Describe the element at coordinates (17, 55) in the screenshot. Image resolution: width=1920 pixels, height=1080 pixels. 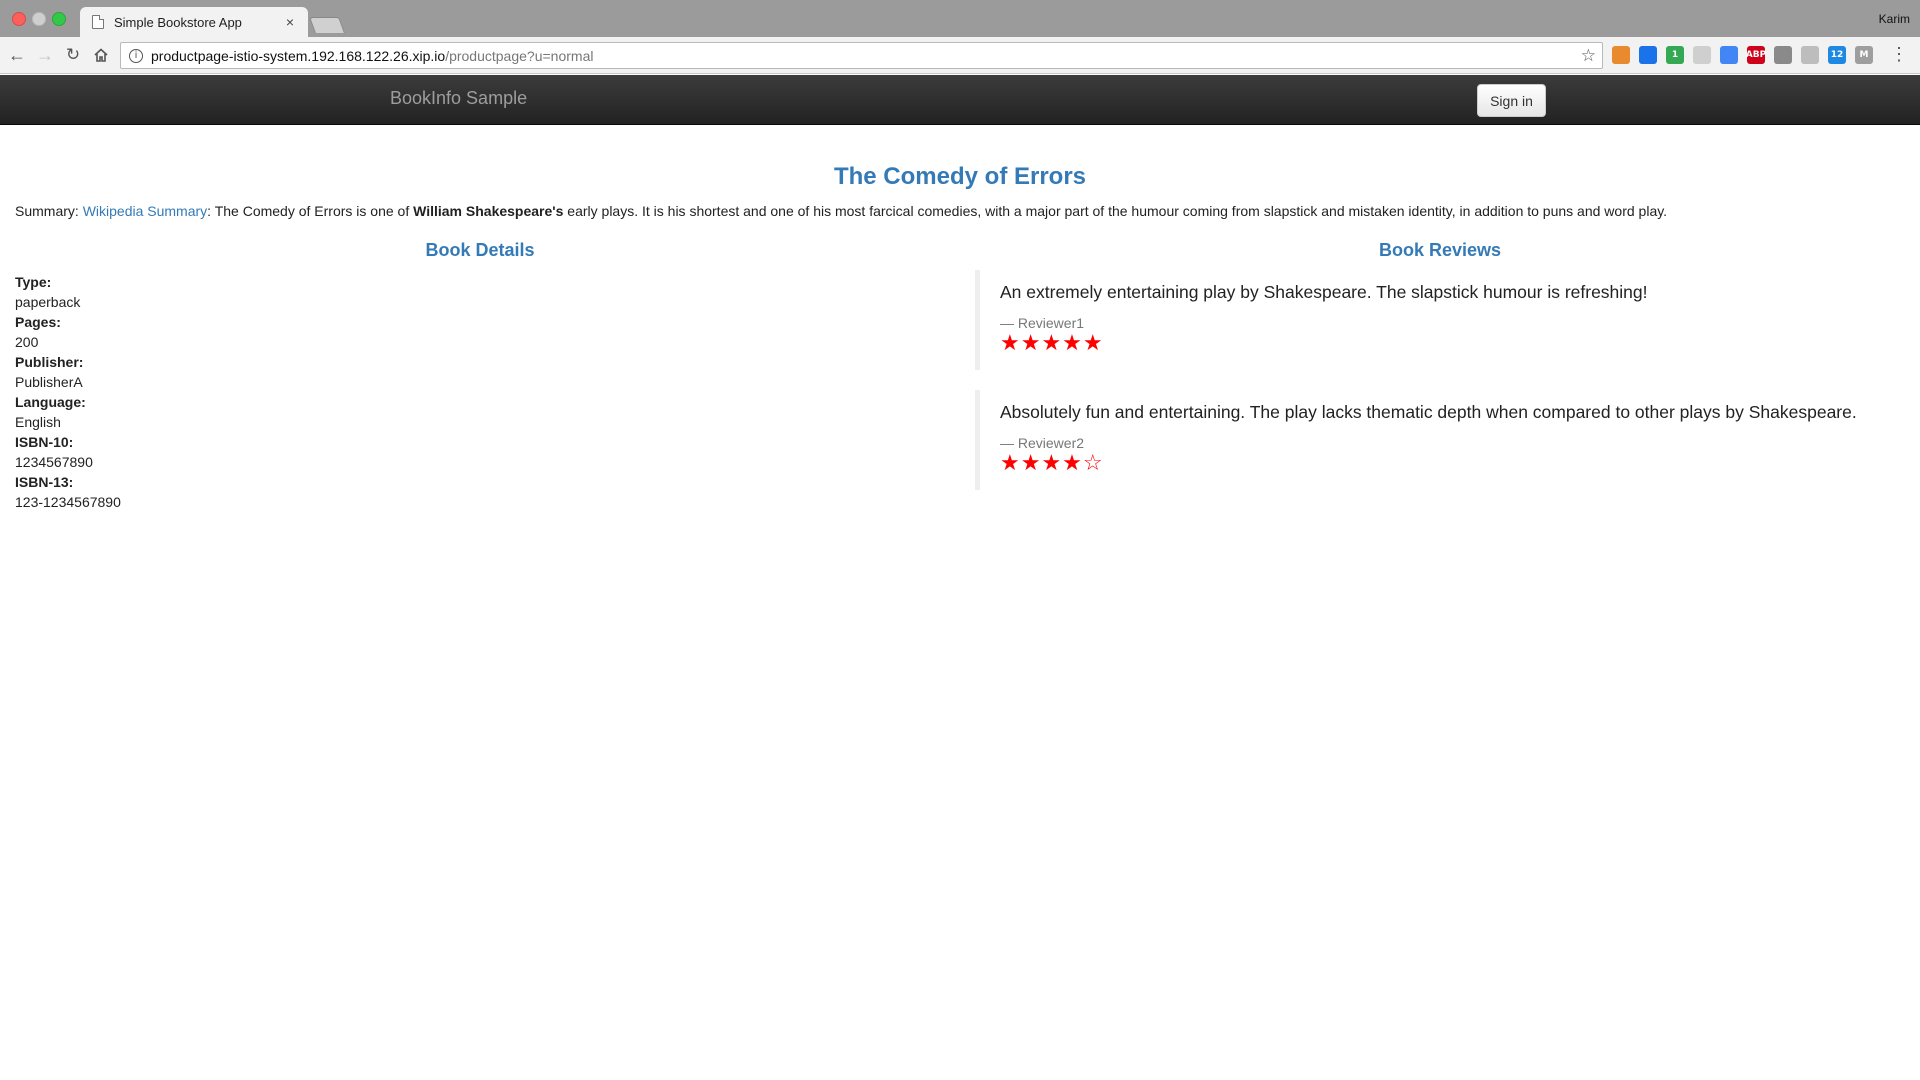
I see `back-arrow-icon: ←` at that location.